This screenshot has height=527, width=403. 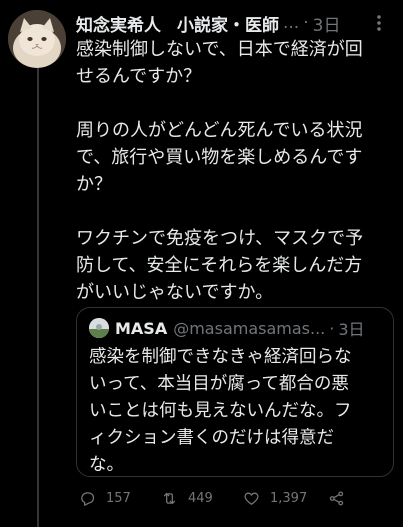 I want to click on like-count: 1,397, so click(x=289, y=498).